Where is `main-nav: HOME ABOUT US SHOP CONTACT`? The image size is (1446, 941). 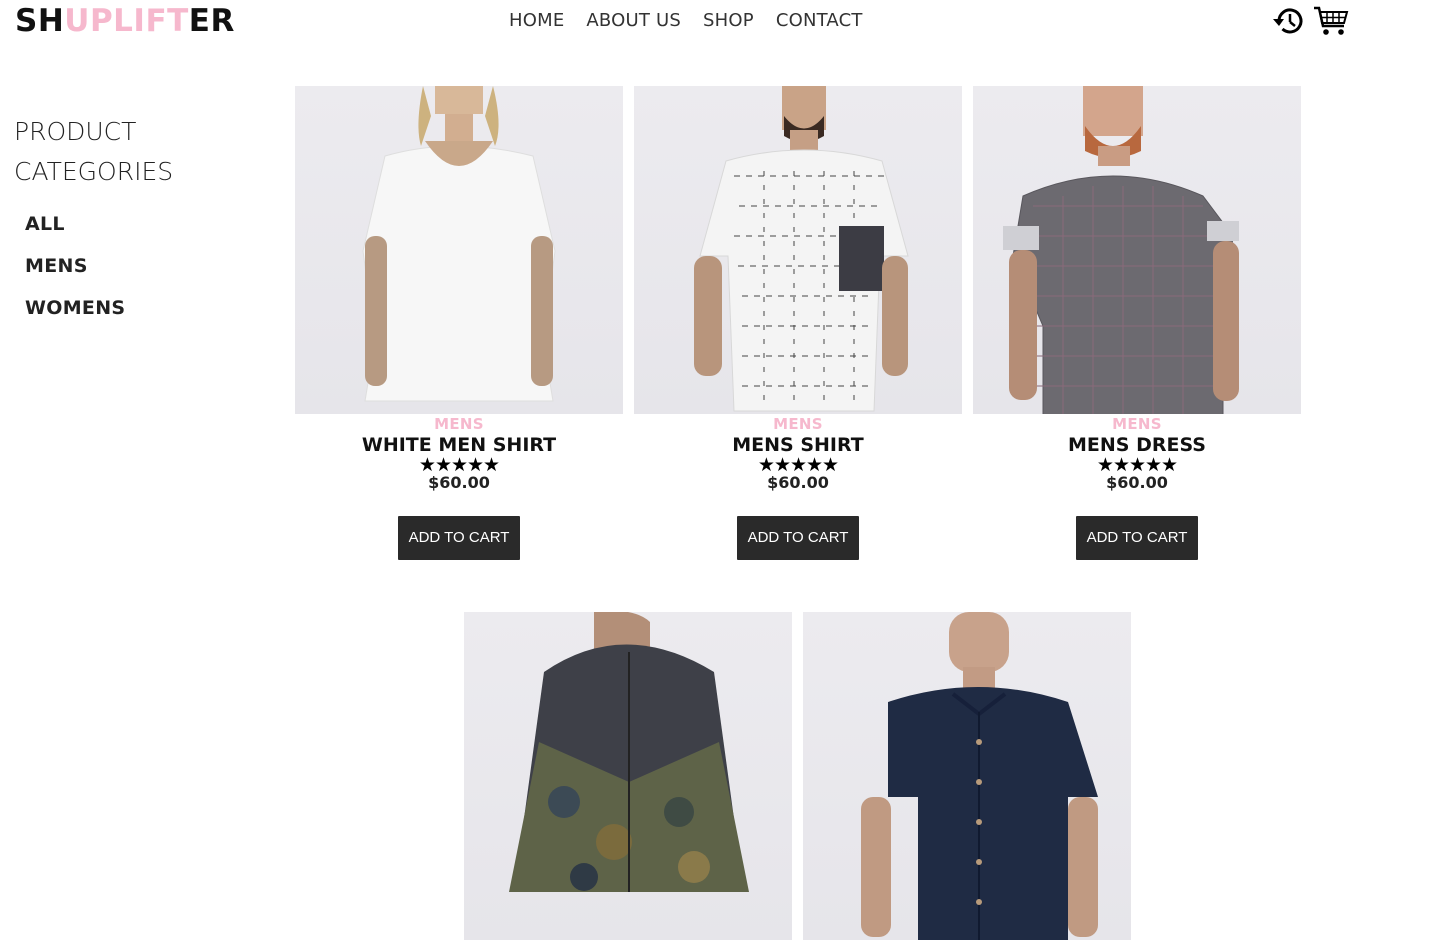
main-nav: HOME ABOUT US SHOP CONTACT is located at coordinates (686, 20).